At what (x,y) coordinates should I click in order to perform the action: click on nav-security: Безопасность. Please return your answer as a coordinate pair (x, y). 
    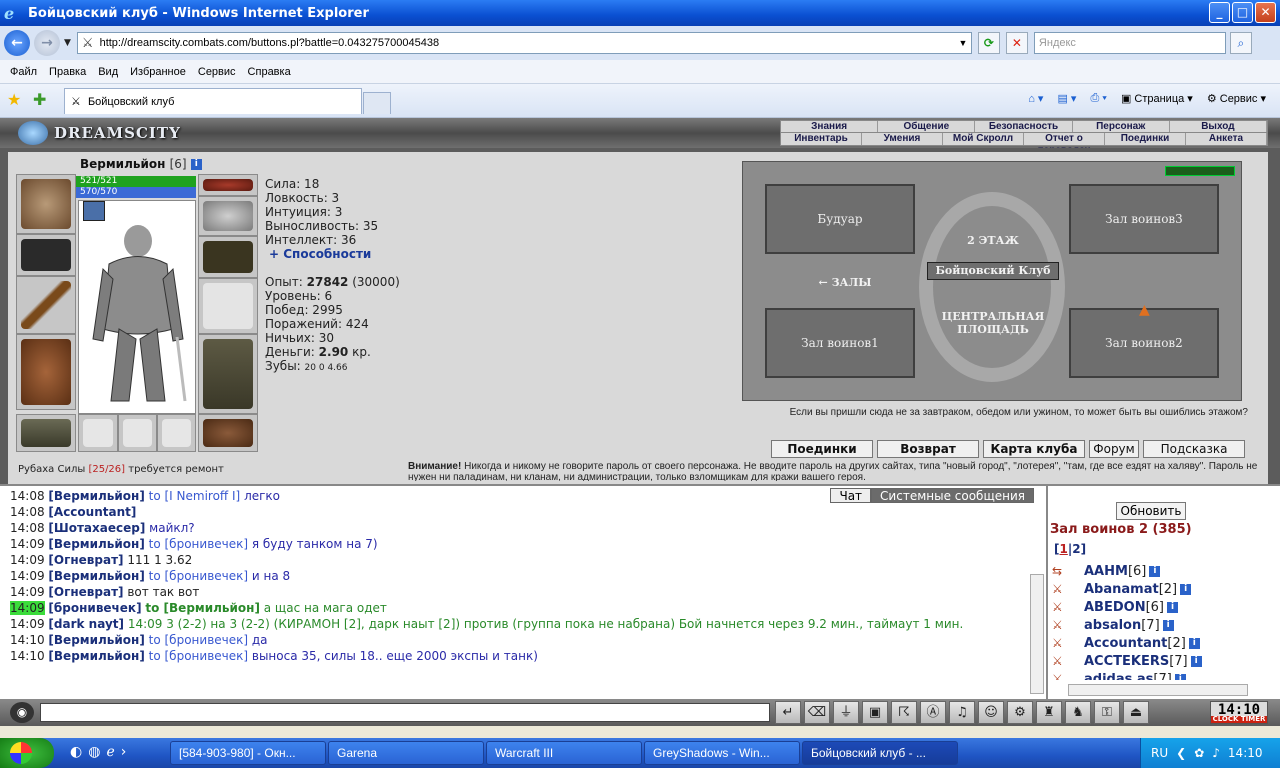
    Looking at the image, I should click on (1024, 126).